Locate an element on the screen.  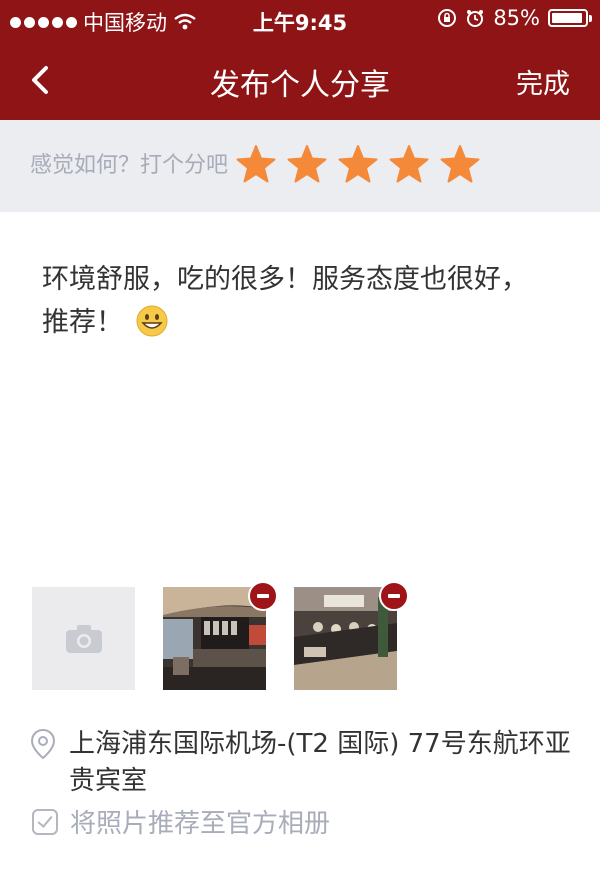
grinning-face-emoji-icon is located at coordinates (152, 321).